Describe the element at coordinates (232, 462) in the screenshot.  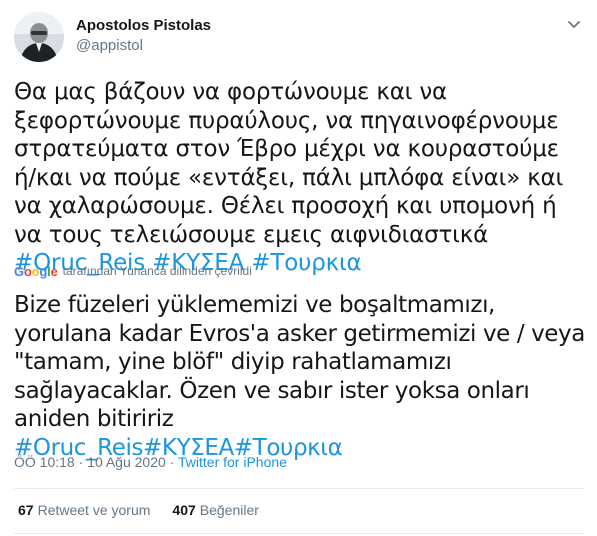
I see `tweet-source: Twitter for iPhone` at that location.